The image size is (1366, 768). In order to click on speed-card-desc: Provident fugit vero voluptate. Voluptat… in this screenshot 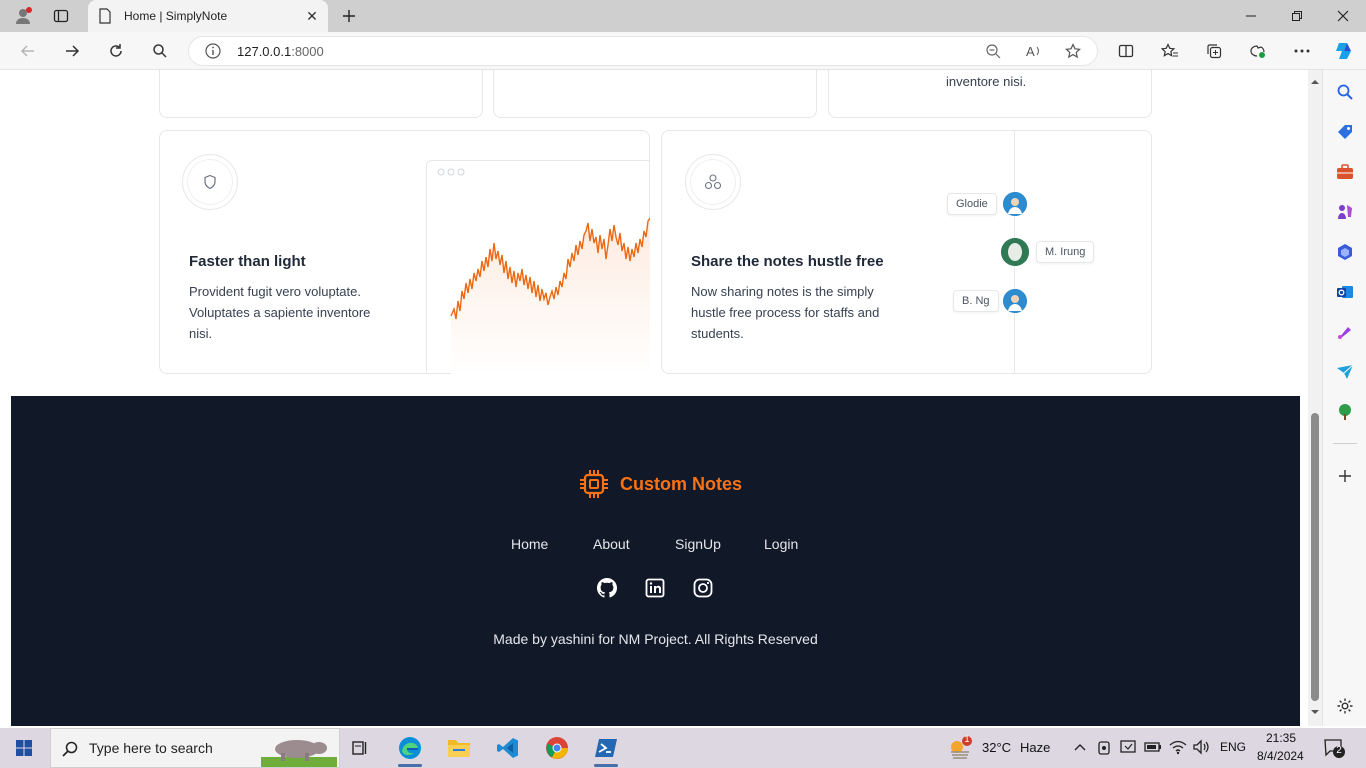, I will do `click(280, 312)`.